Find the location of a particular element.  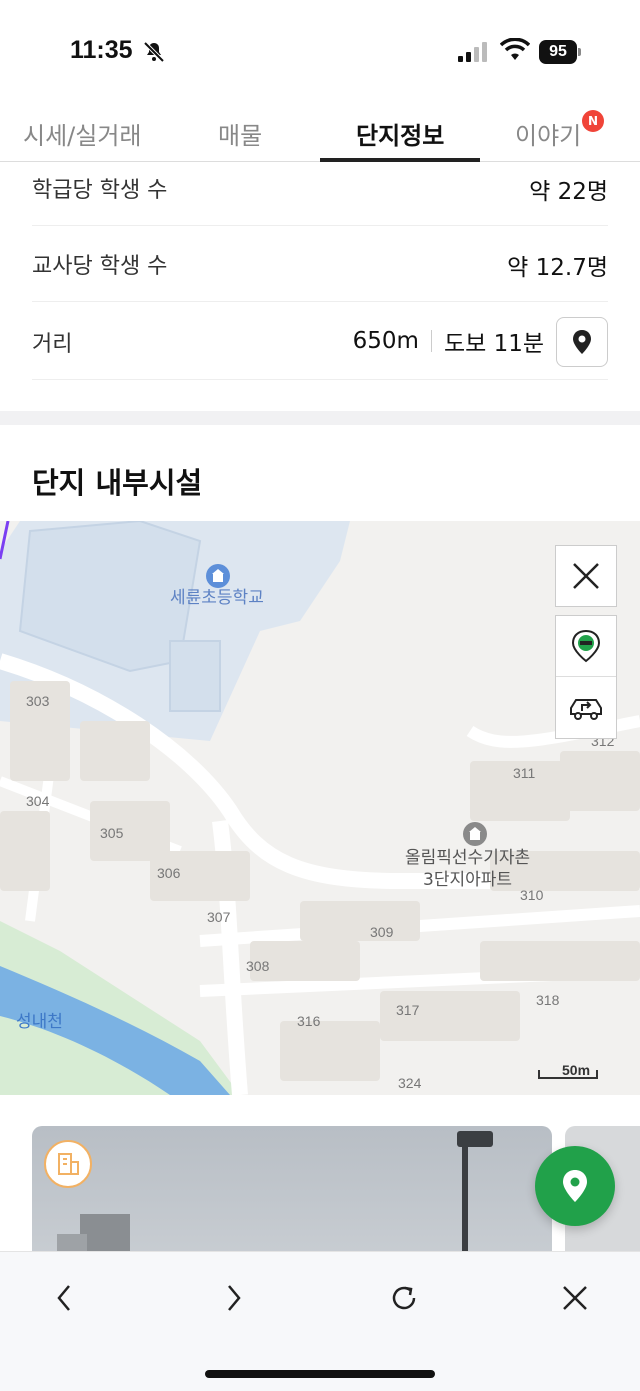

building-number: 311 is located at coordinates (524, 773).